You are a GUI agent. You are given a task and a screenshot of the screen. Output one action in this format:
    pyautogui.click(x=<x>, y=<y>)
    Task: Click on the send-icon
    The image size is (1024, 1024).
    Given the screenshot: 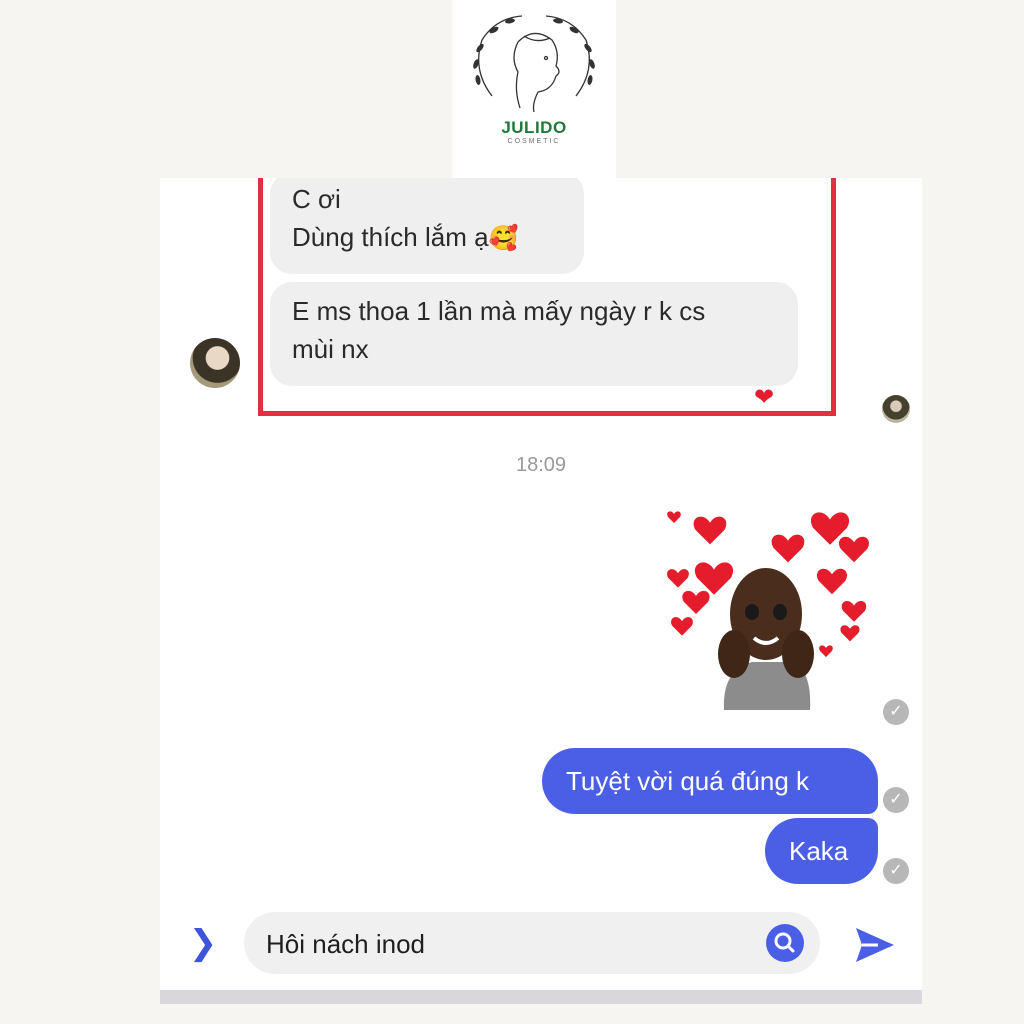 What is the action you would take?
    pyautogui.click(x=875, y=945)
    